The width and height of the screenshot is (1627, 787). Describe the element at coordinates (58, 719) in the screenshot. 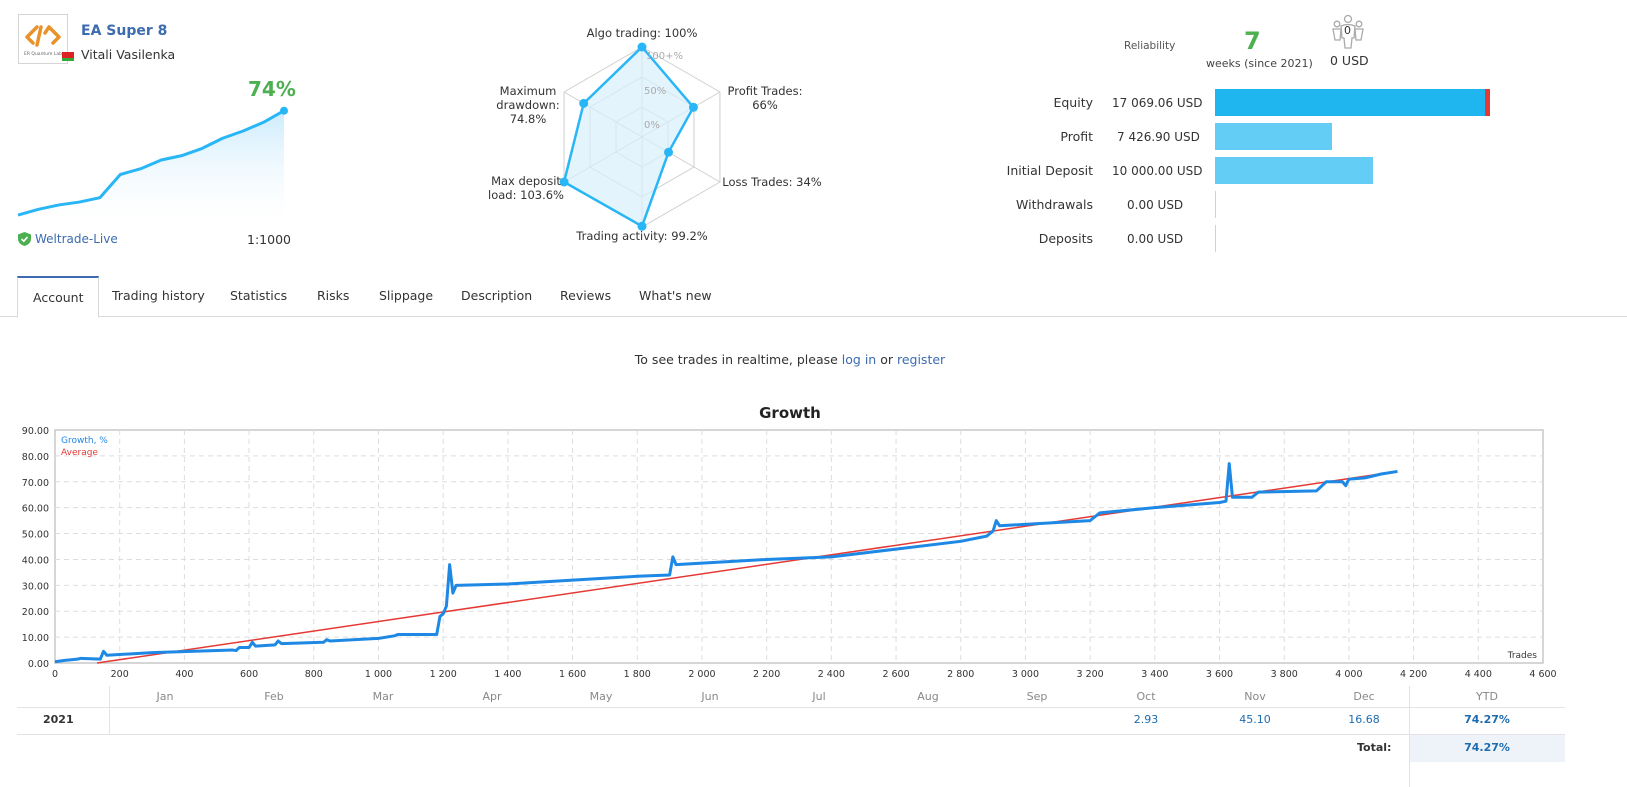

I see `year-label: 2021` at that location.